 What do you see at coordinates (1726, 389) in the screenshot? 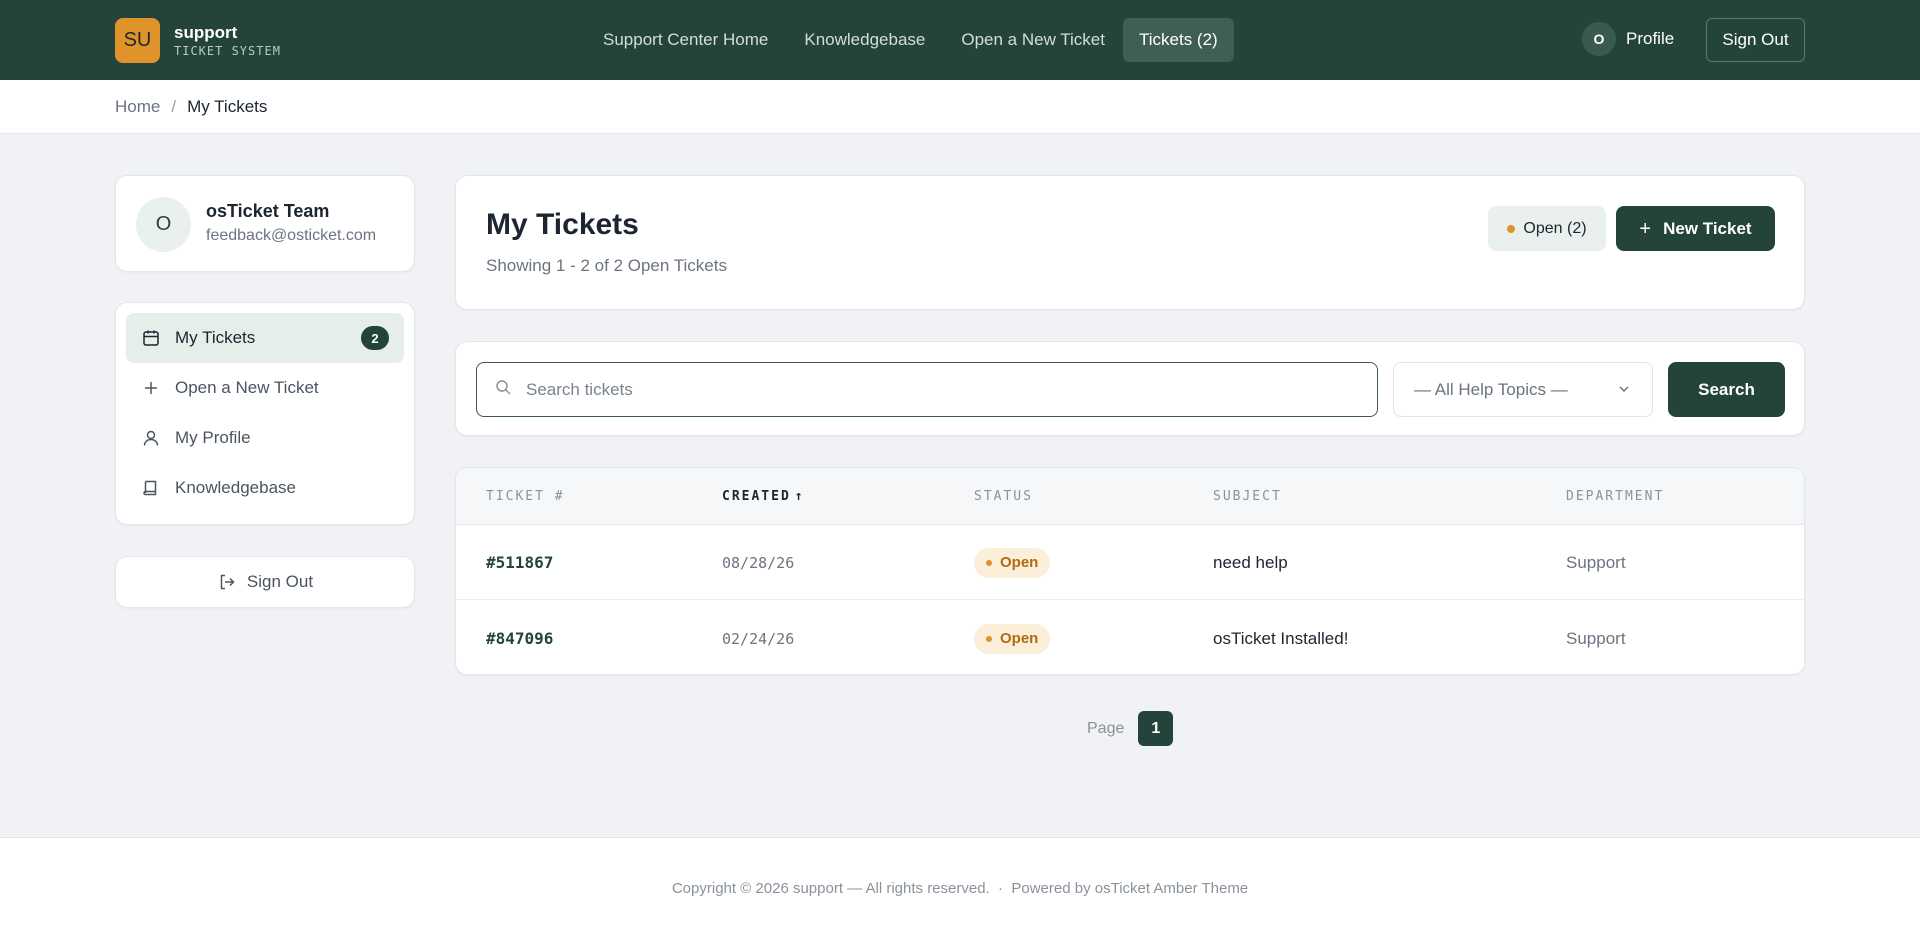
I see `search-button: Search` at bounding box center [1726, 389].